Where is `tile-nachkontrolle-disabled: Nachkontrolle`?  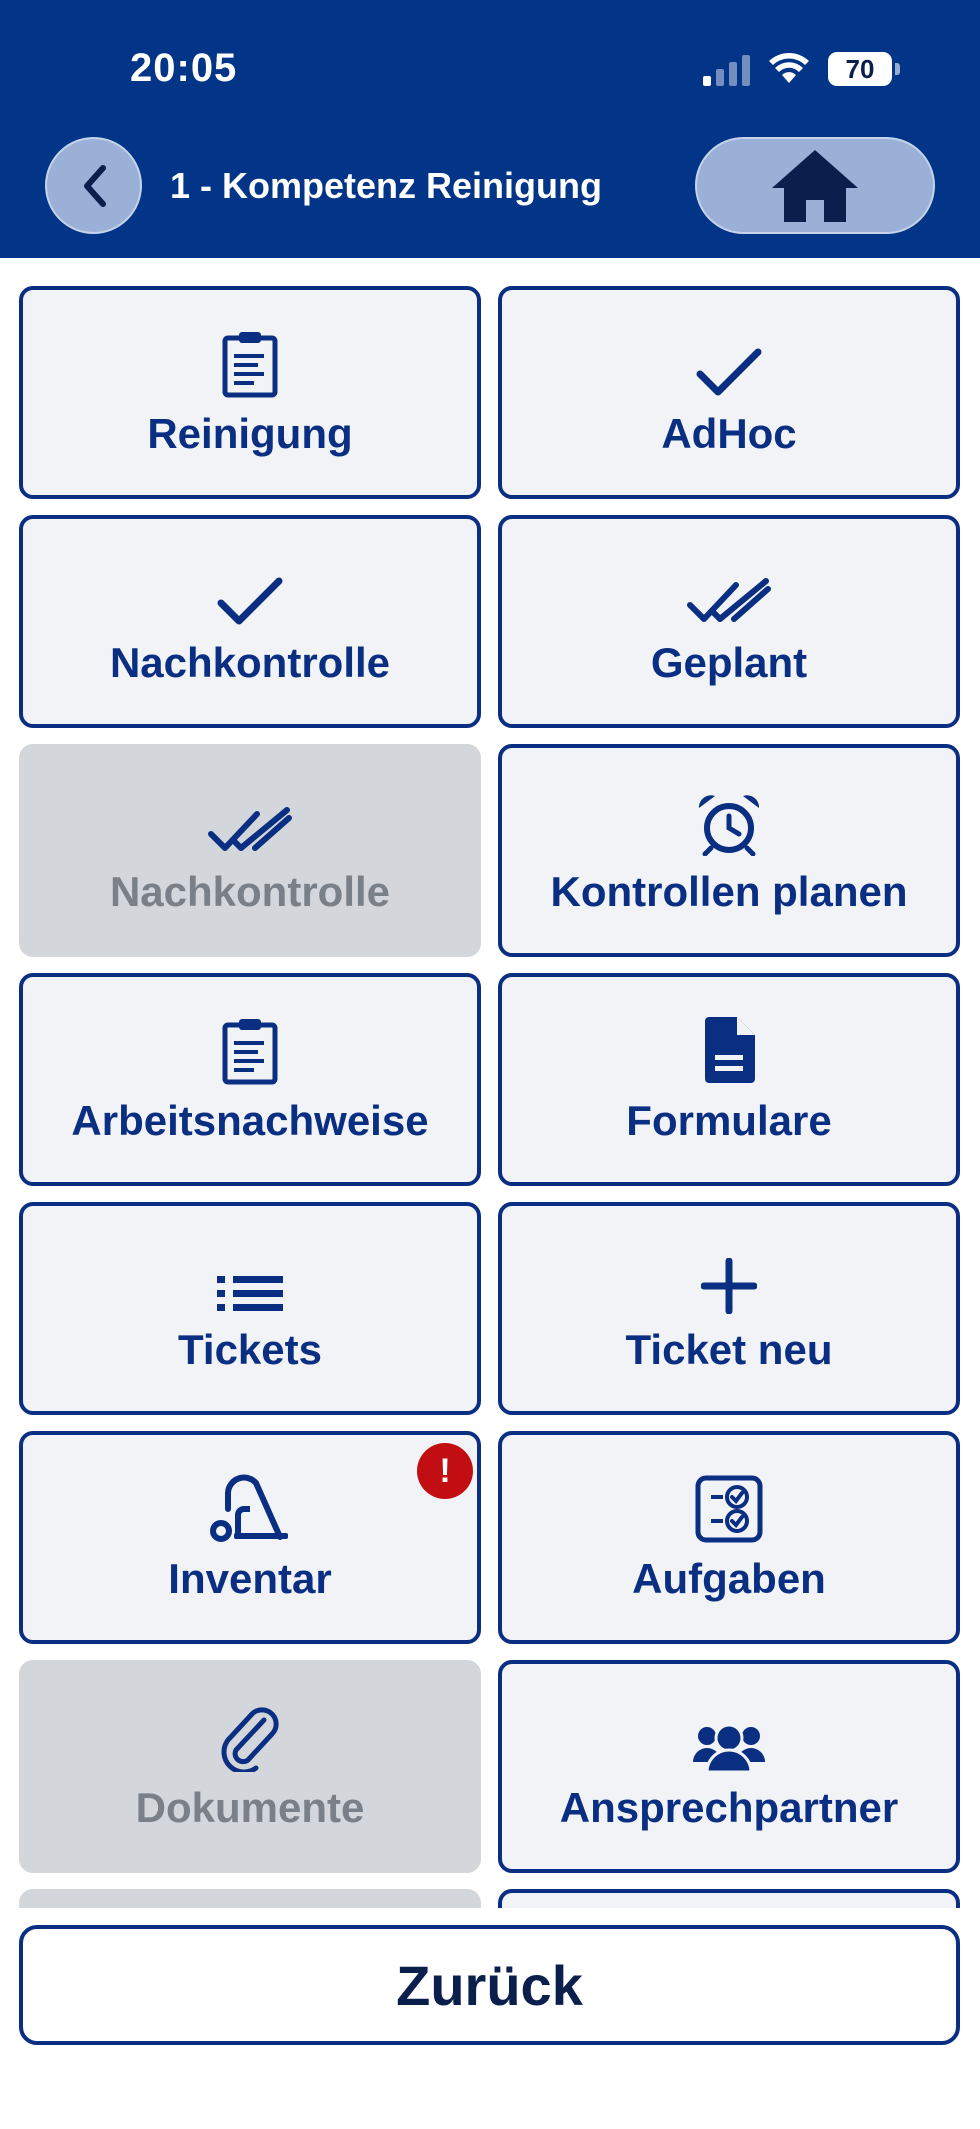
tile-nachkontrolle-disabled: Nachkontrolle is located at coordinates (250, 850).